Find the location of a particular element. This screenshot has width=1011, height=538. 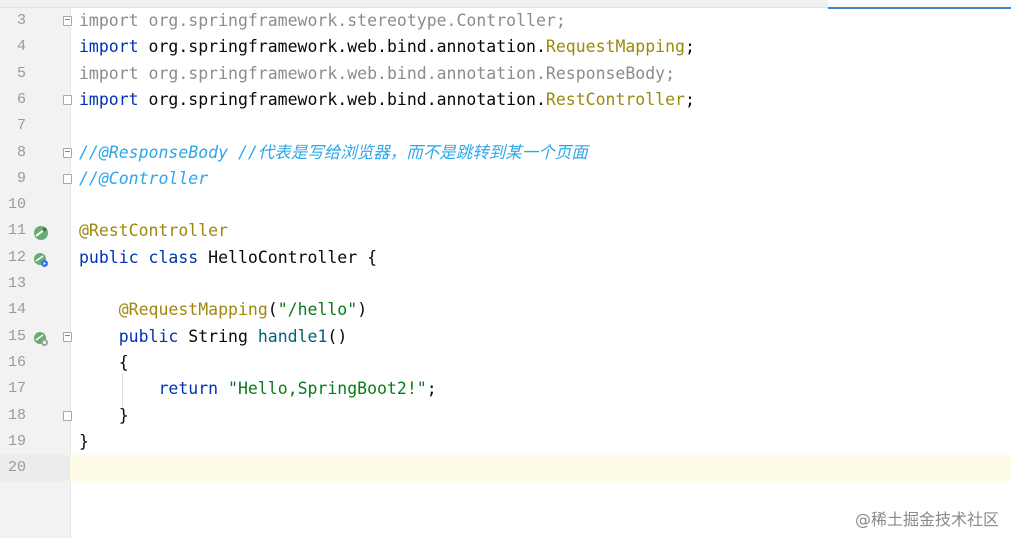

line-number: 5 is located at coordinates (21, 73).